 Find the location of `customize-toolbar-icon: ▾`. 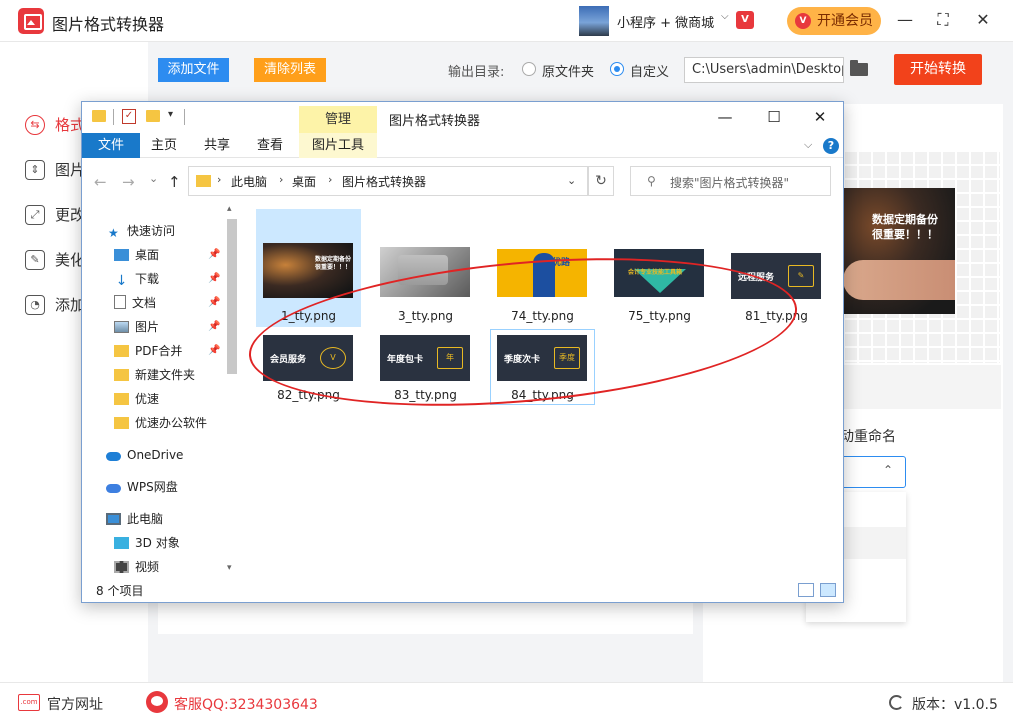

customize-toolbar-icon: ▾ is located at coordinates (170, 114).